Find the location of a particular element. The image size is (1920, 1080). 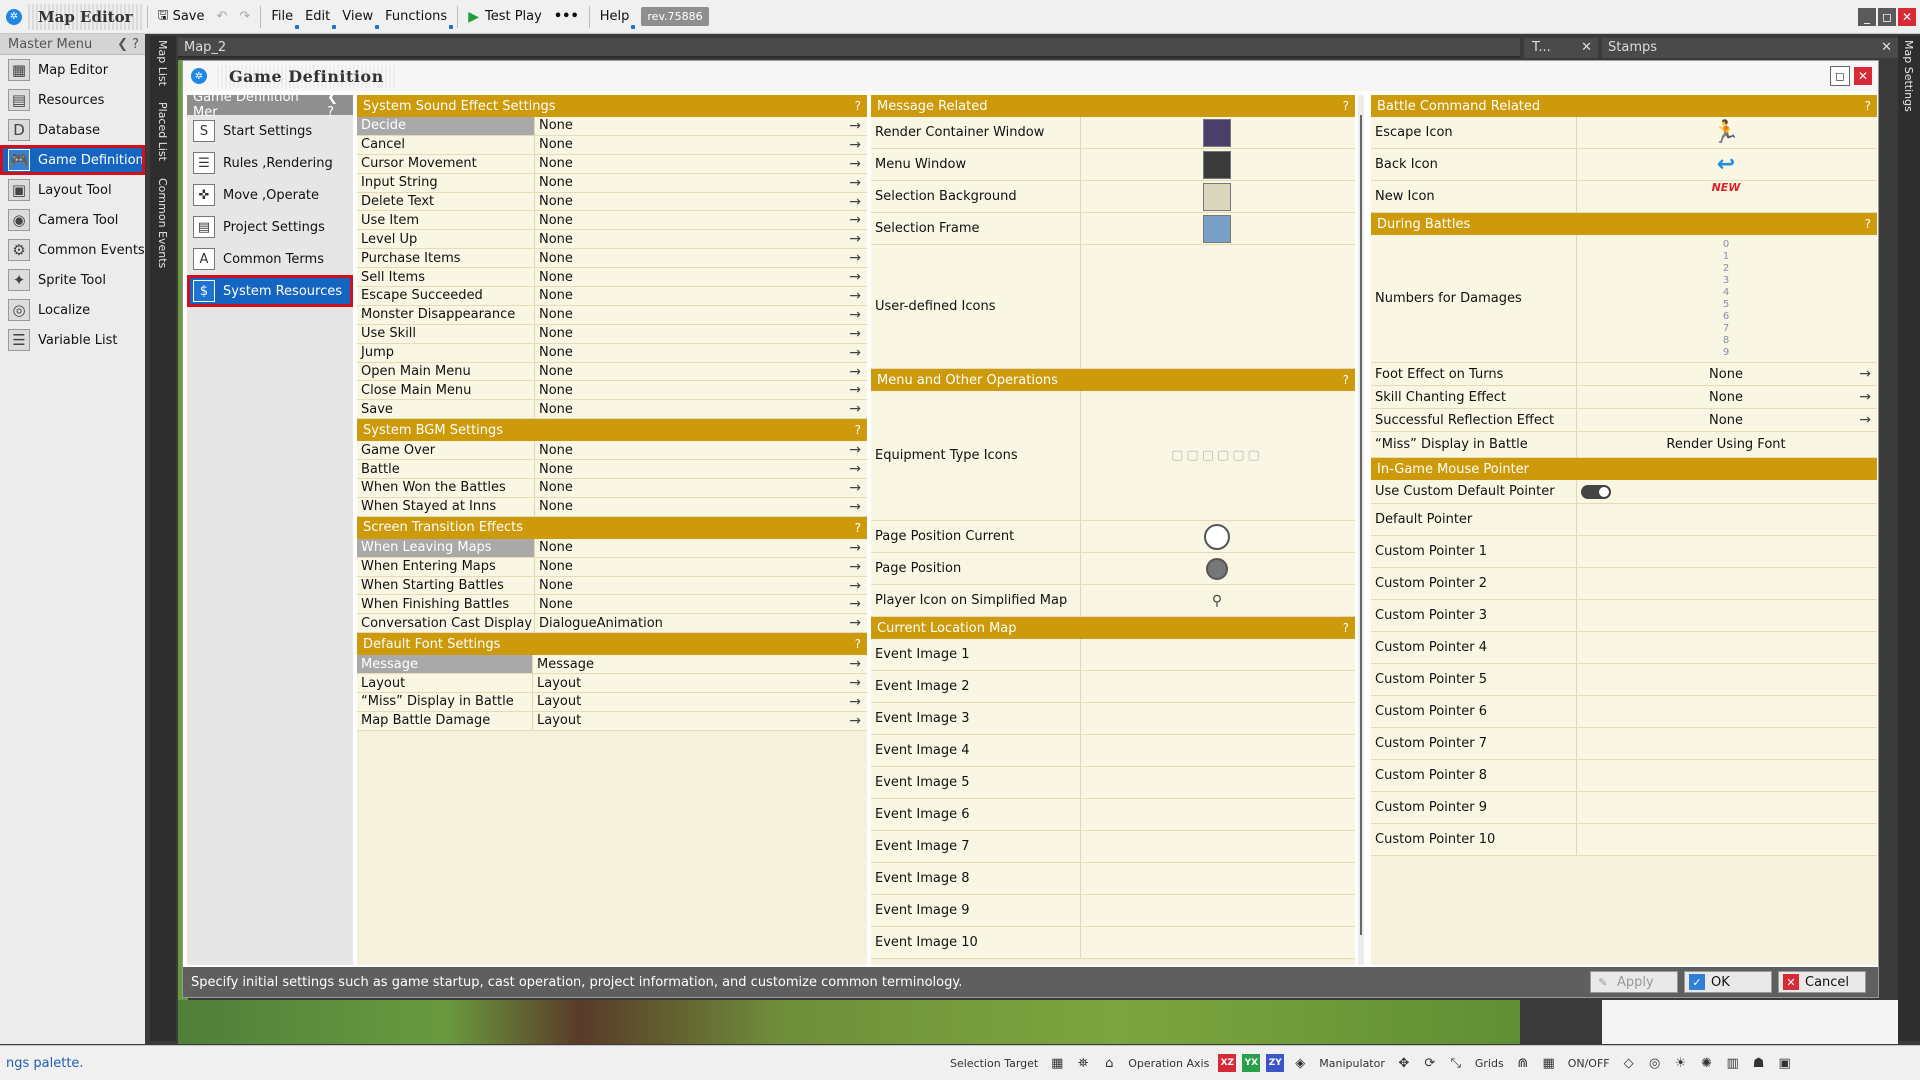

selection-object-icon: ⛯ is located at coordinates (1083, 1063).